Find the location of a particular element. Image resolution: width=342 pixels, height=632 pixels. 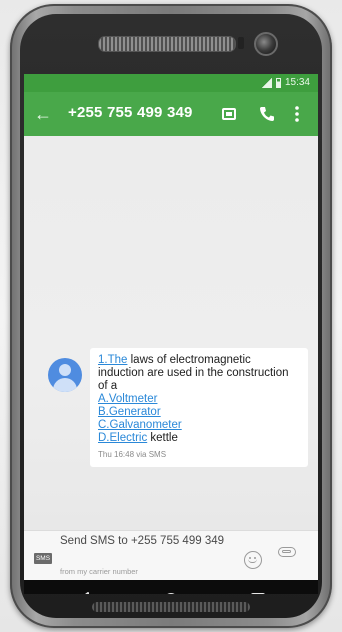

message-link: 1.The is located at coordinates (112, 360).